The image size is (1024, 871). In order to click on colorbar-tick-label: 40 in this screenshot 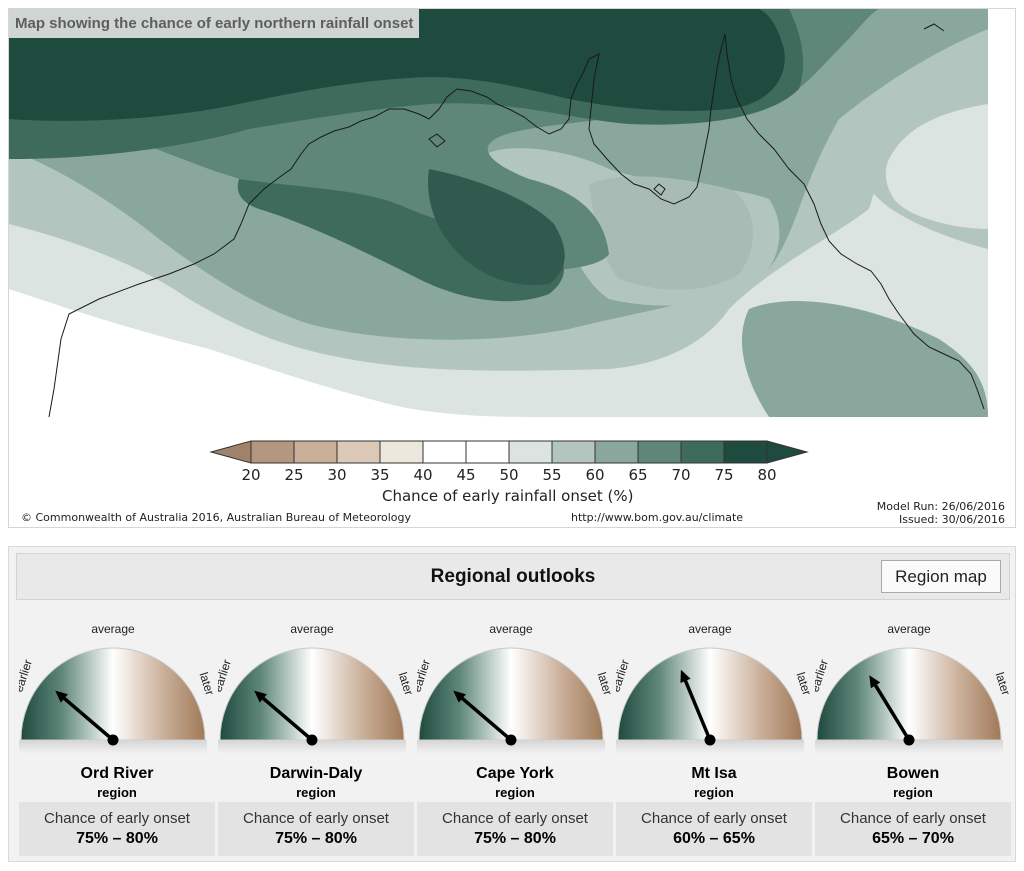, I will do `click(422, 475)`.